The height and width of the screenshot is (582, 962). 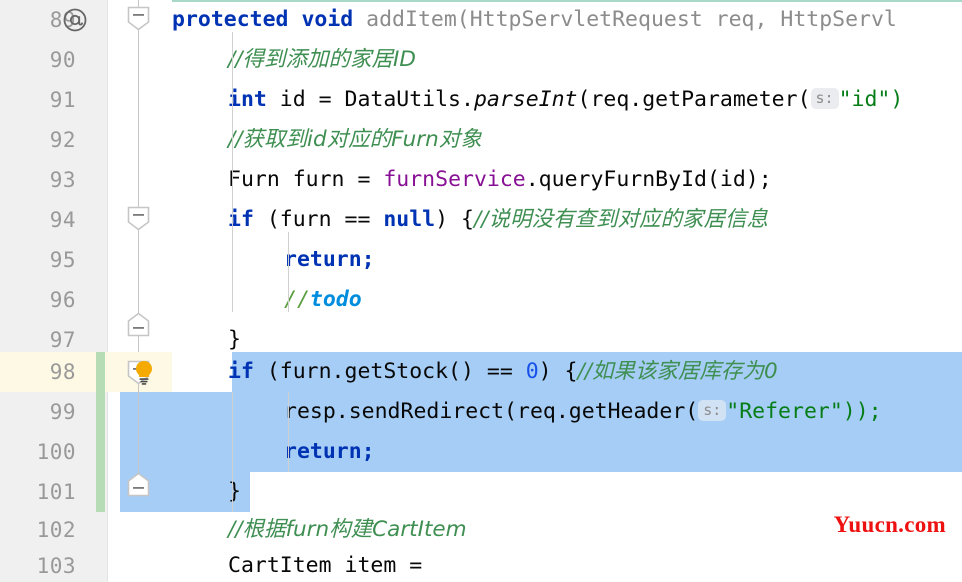 What do you see at coordinates (62, 140) in the screenshot?
I see `line-number-92: 92` at bounding box center [62, 140].